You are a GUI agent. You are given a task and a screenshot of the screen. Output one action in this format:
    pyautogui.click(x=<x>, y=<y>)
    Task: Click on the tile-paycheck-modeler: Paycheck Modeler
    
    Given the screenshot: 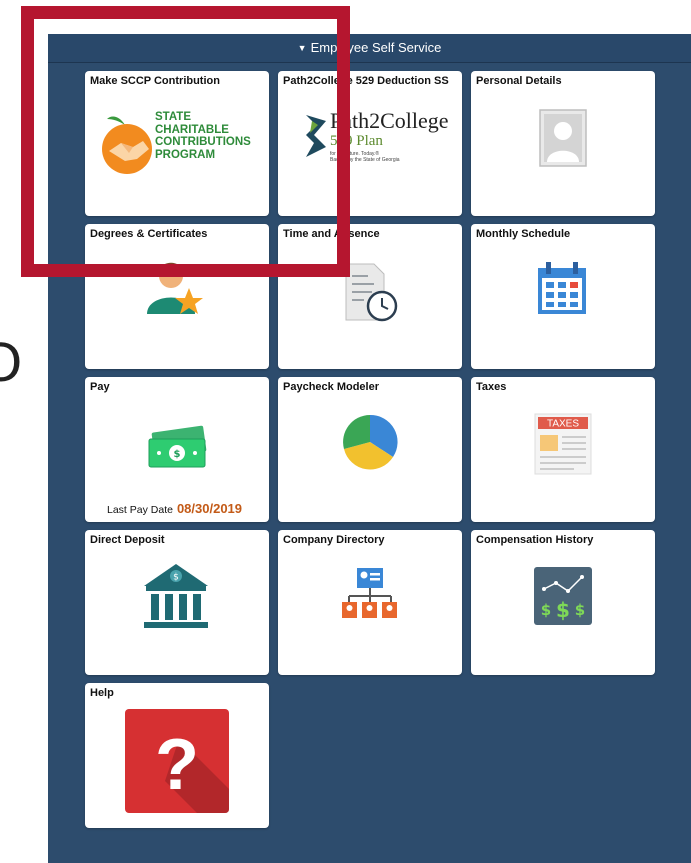 What is the action you would take?
    pyautogui.click(x=370, y=449)
    